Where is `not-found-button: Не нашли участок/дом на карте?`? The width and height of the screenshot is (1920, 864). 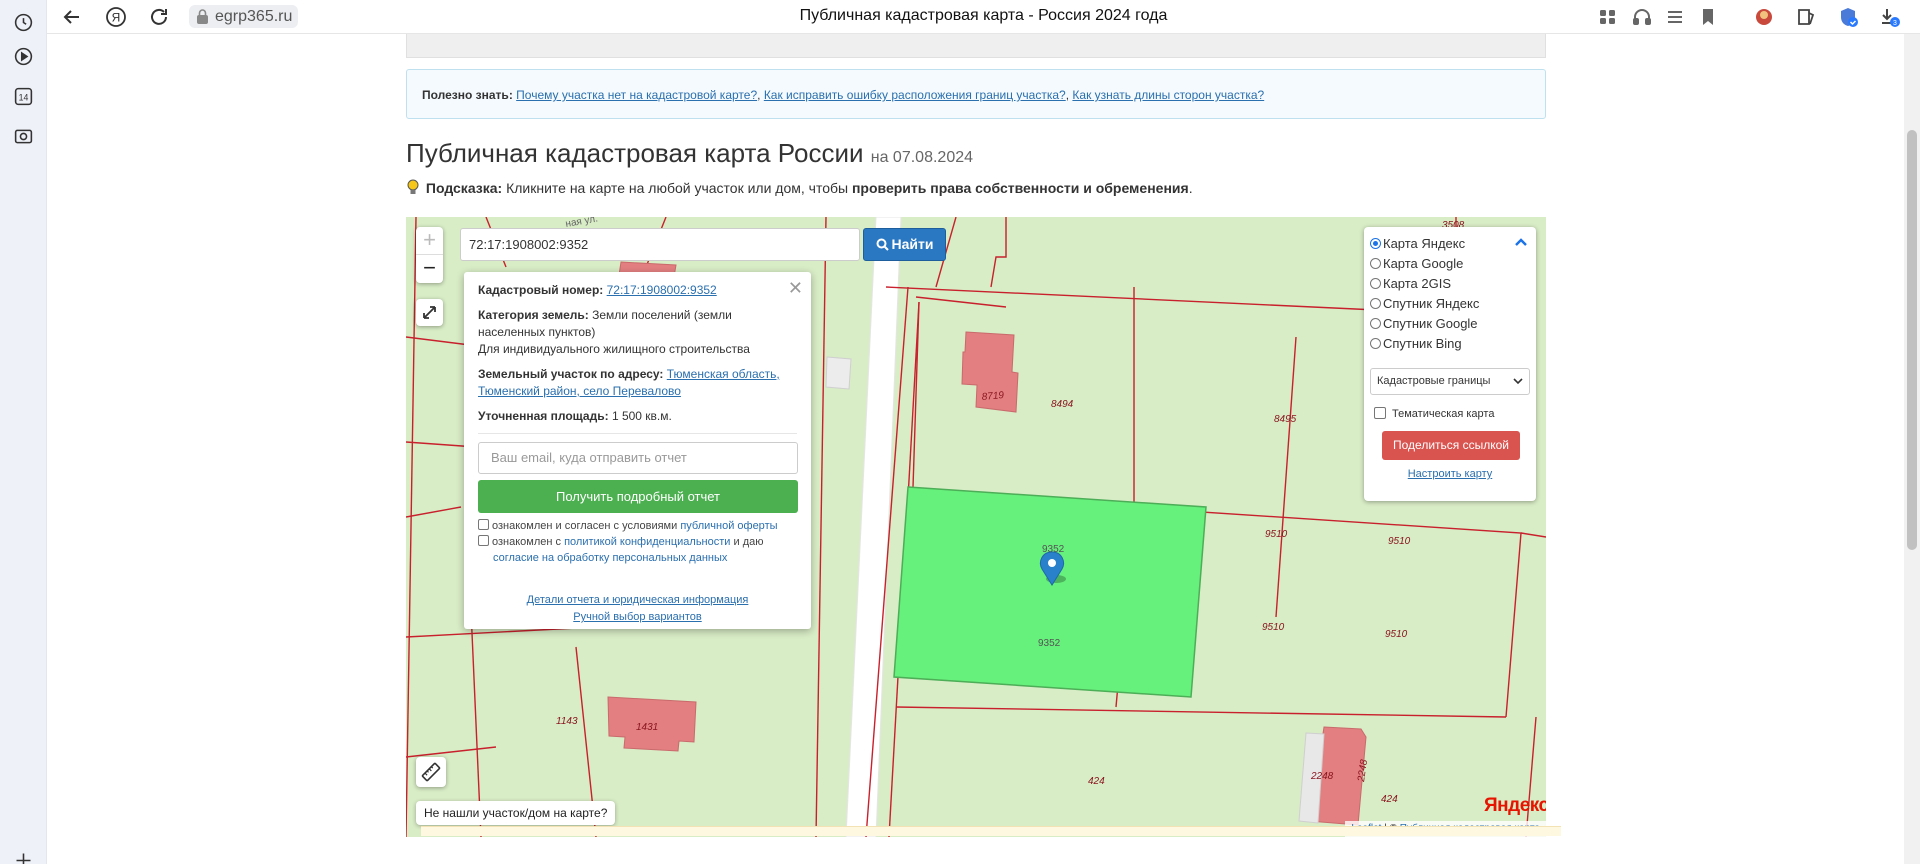 not-found-button: Не нашли участок/дом на карте? is located at coordinates (516, 813).